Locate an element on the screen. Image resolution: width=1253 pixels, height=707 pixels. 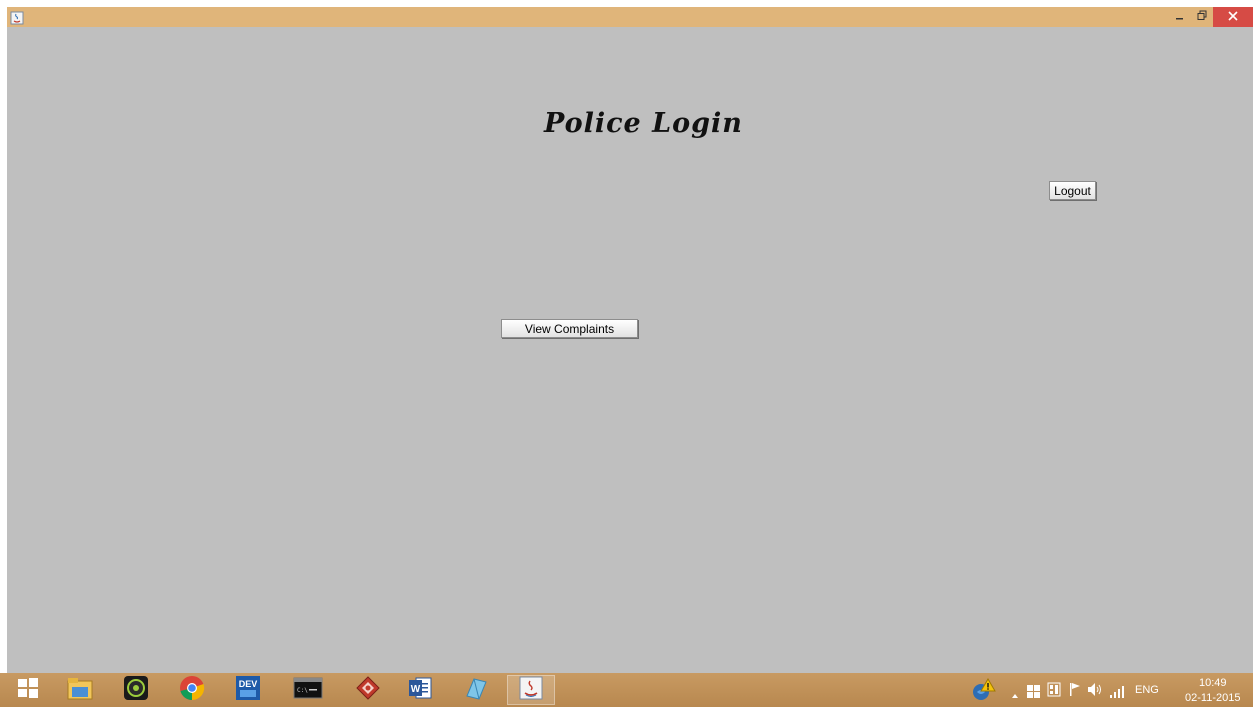
taskbar-java-app is located at coordinates (531, 690).